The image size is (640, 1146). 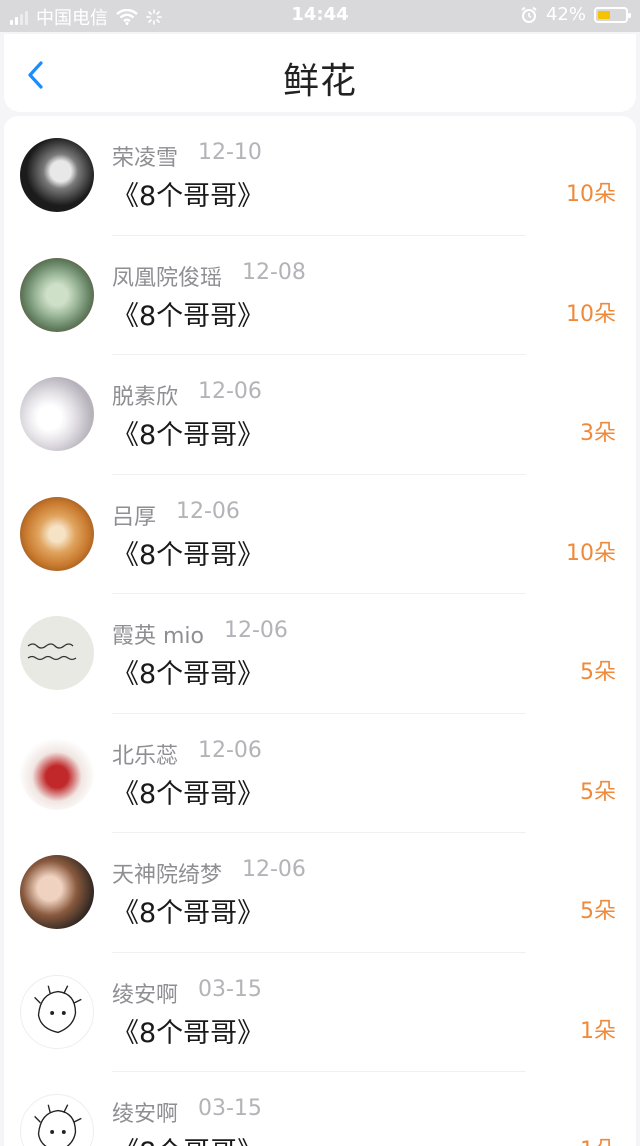 What do you see at coordinates (230, 152) in the screenshot?
I see `gift-date: 12-10` at bounding box center [230, 152].